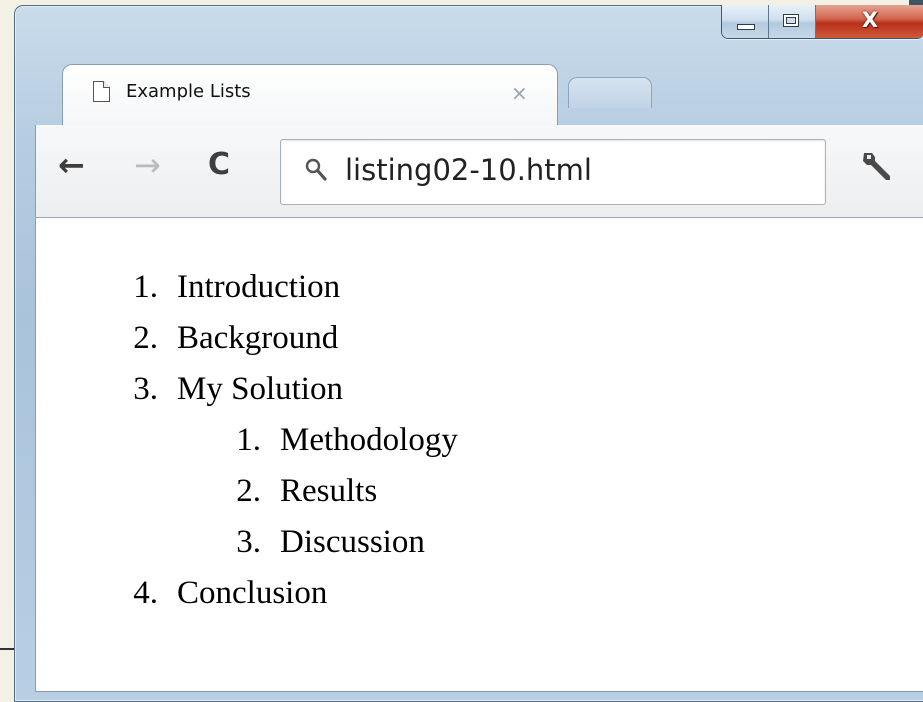  Describe the element at coordinates (746, 27) in the screenshot. I see `minimize-icon` at that location.